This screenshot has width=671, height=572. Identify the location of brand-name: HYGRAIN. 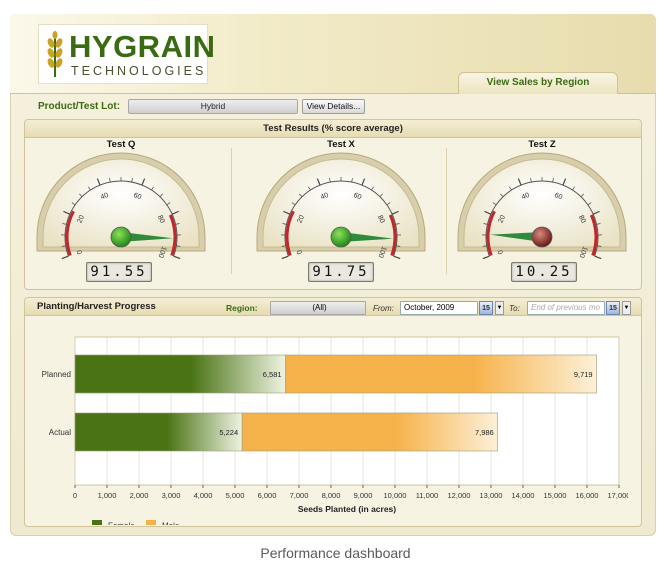
(142, 46).